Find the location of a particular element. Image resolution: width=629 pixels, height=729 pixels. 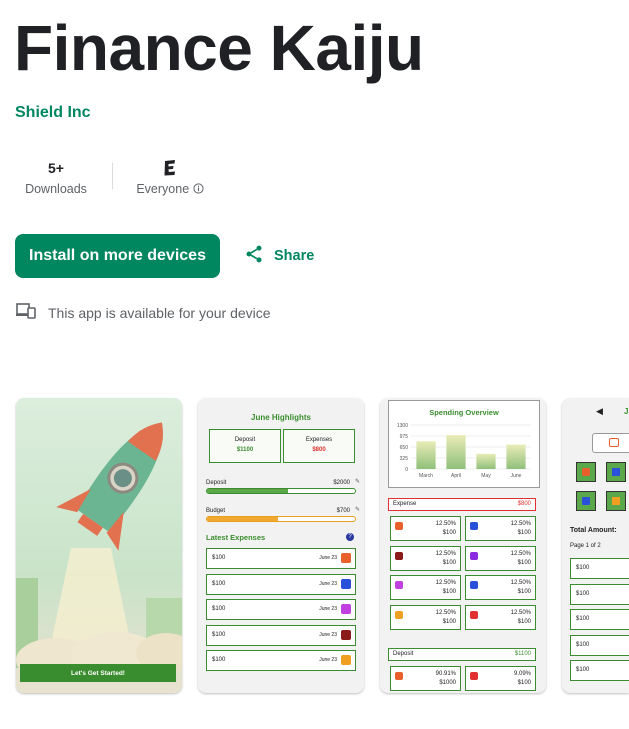

bus-icon is located at coordinates (474, 585).